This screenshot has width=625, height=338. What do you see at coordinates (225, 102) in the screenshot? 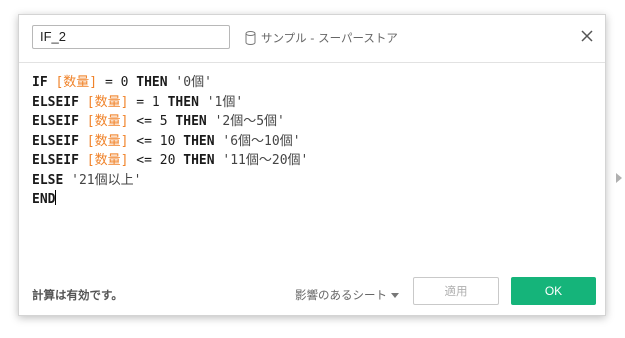
I see `code-string: '1個'` at bounding box center [225, 102].